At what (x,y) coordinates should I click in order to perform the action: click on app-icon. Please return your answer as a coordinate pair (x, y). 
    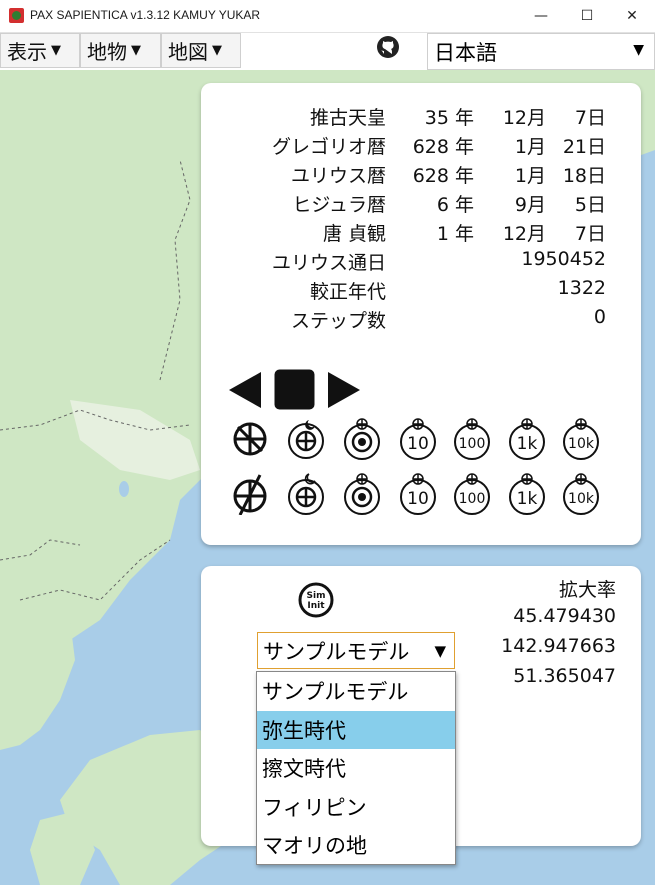
    Looking at the image, I should click on (16, 15).